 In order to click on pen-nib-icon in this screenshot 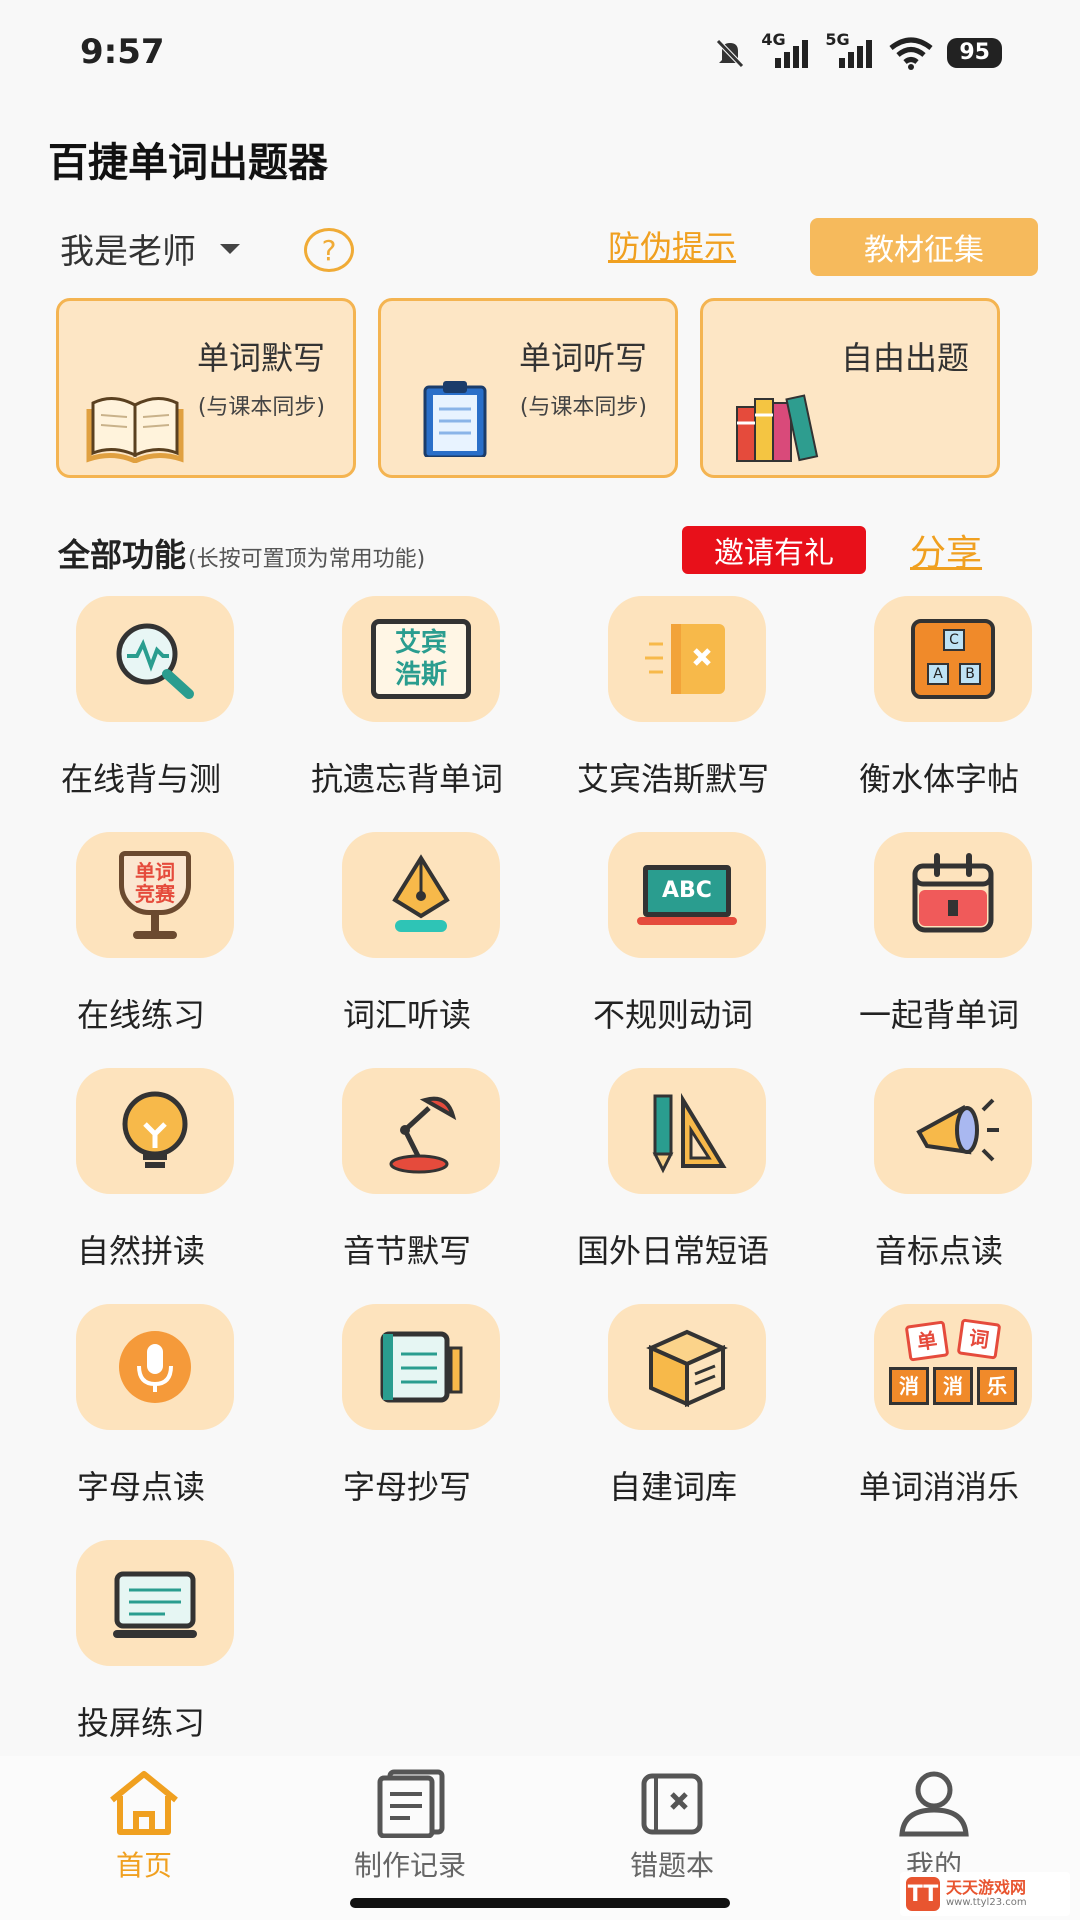, I will do `click(421, 895)`.